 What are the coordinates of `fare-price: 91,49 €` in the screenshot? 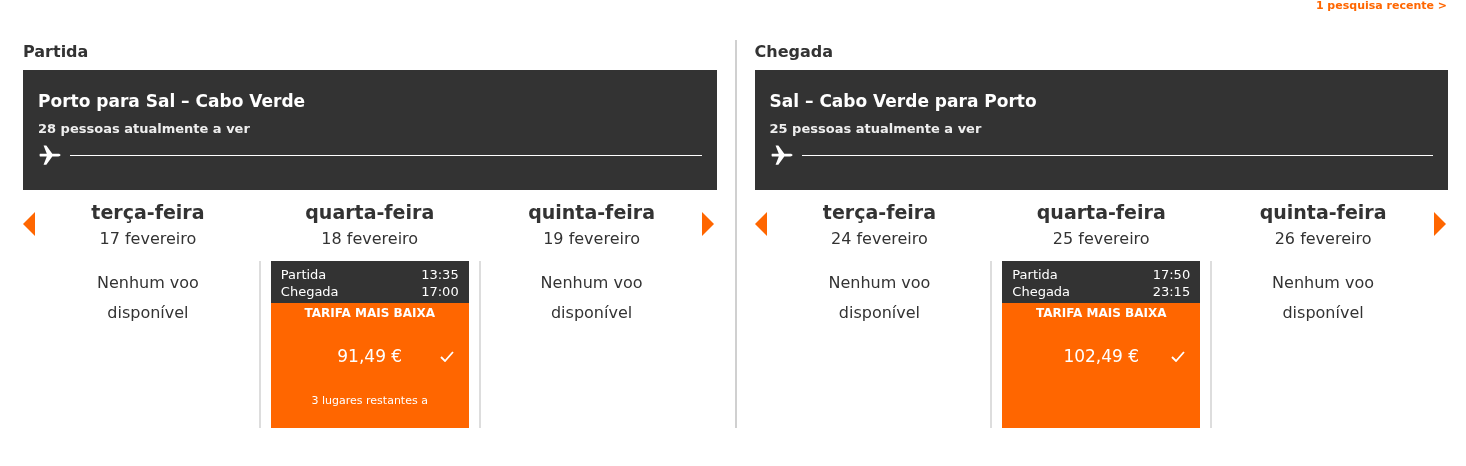 It's located at (370, 356).